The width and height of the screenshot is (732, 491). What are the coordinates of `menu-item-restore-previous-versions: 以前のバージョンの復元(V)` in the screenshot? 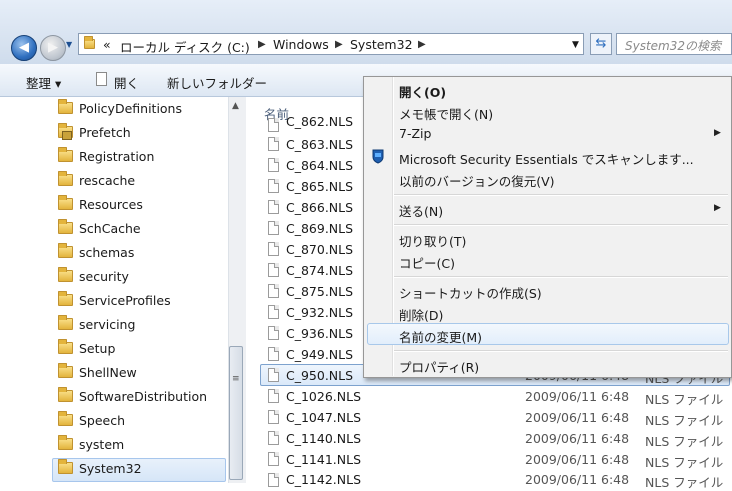 It's located at (477, 180).